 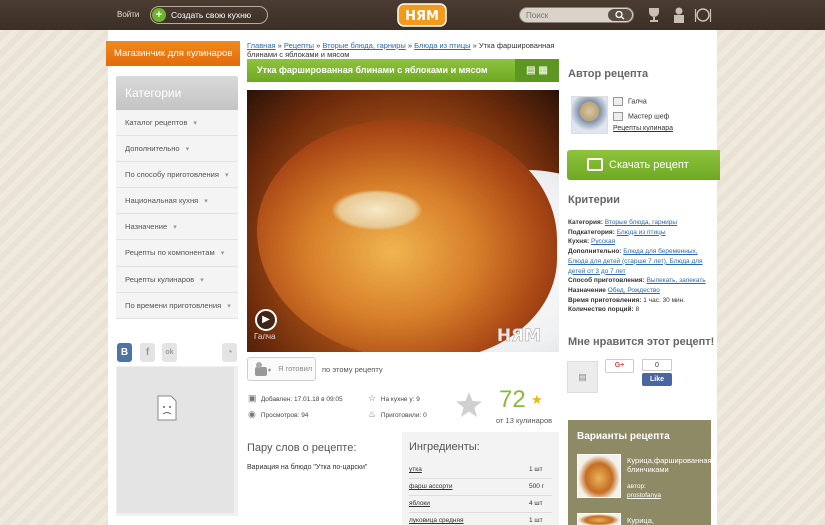 I want to click on facebook-icon: f, so click(x=147, y=352).